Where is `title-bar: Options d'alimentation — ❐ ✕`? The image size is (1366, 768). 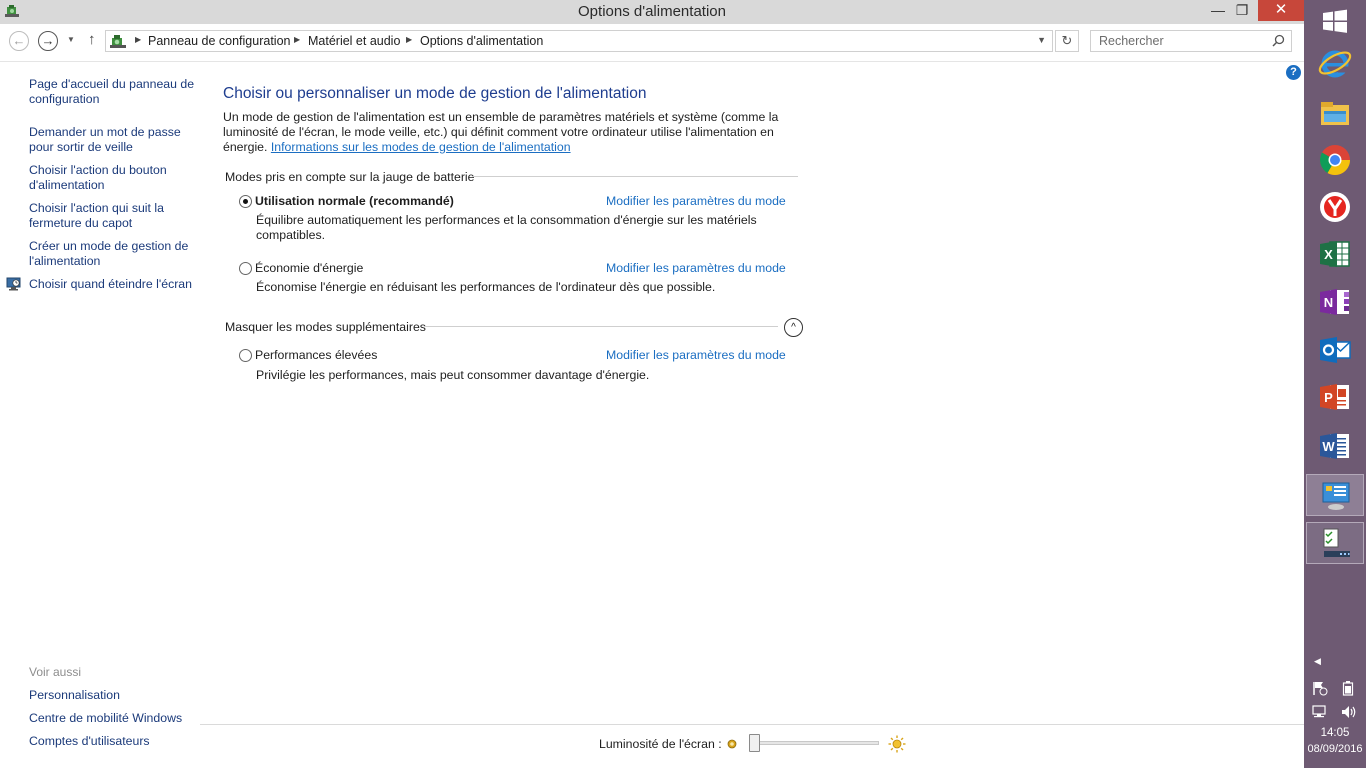
title-bar: Options d'alimentation — ❐ ✕ is located at coordinates (652, 12).